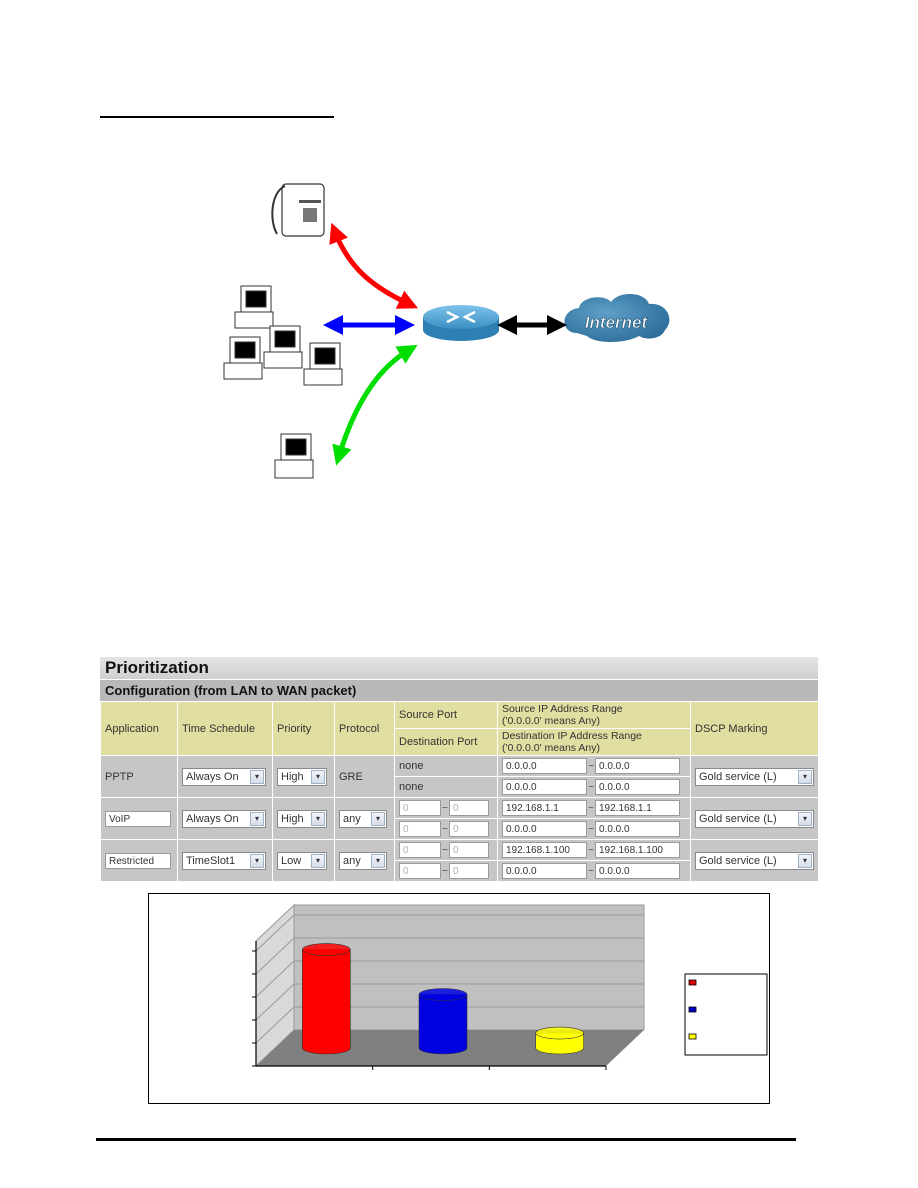 This screenshot has height=1188, width=918. Describe the element at coordinates (224, 860) in the screenshot. I see `time-schedule-select: TimeSlot1 ▾` at that location.